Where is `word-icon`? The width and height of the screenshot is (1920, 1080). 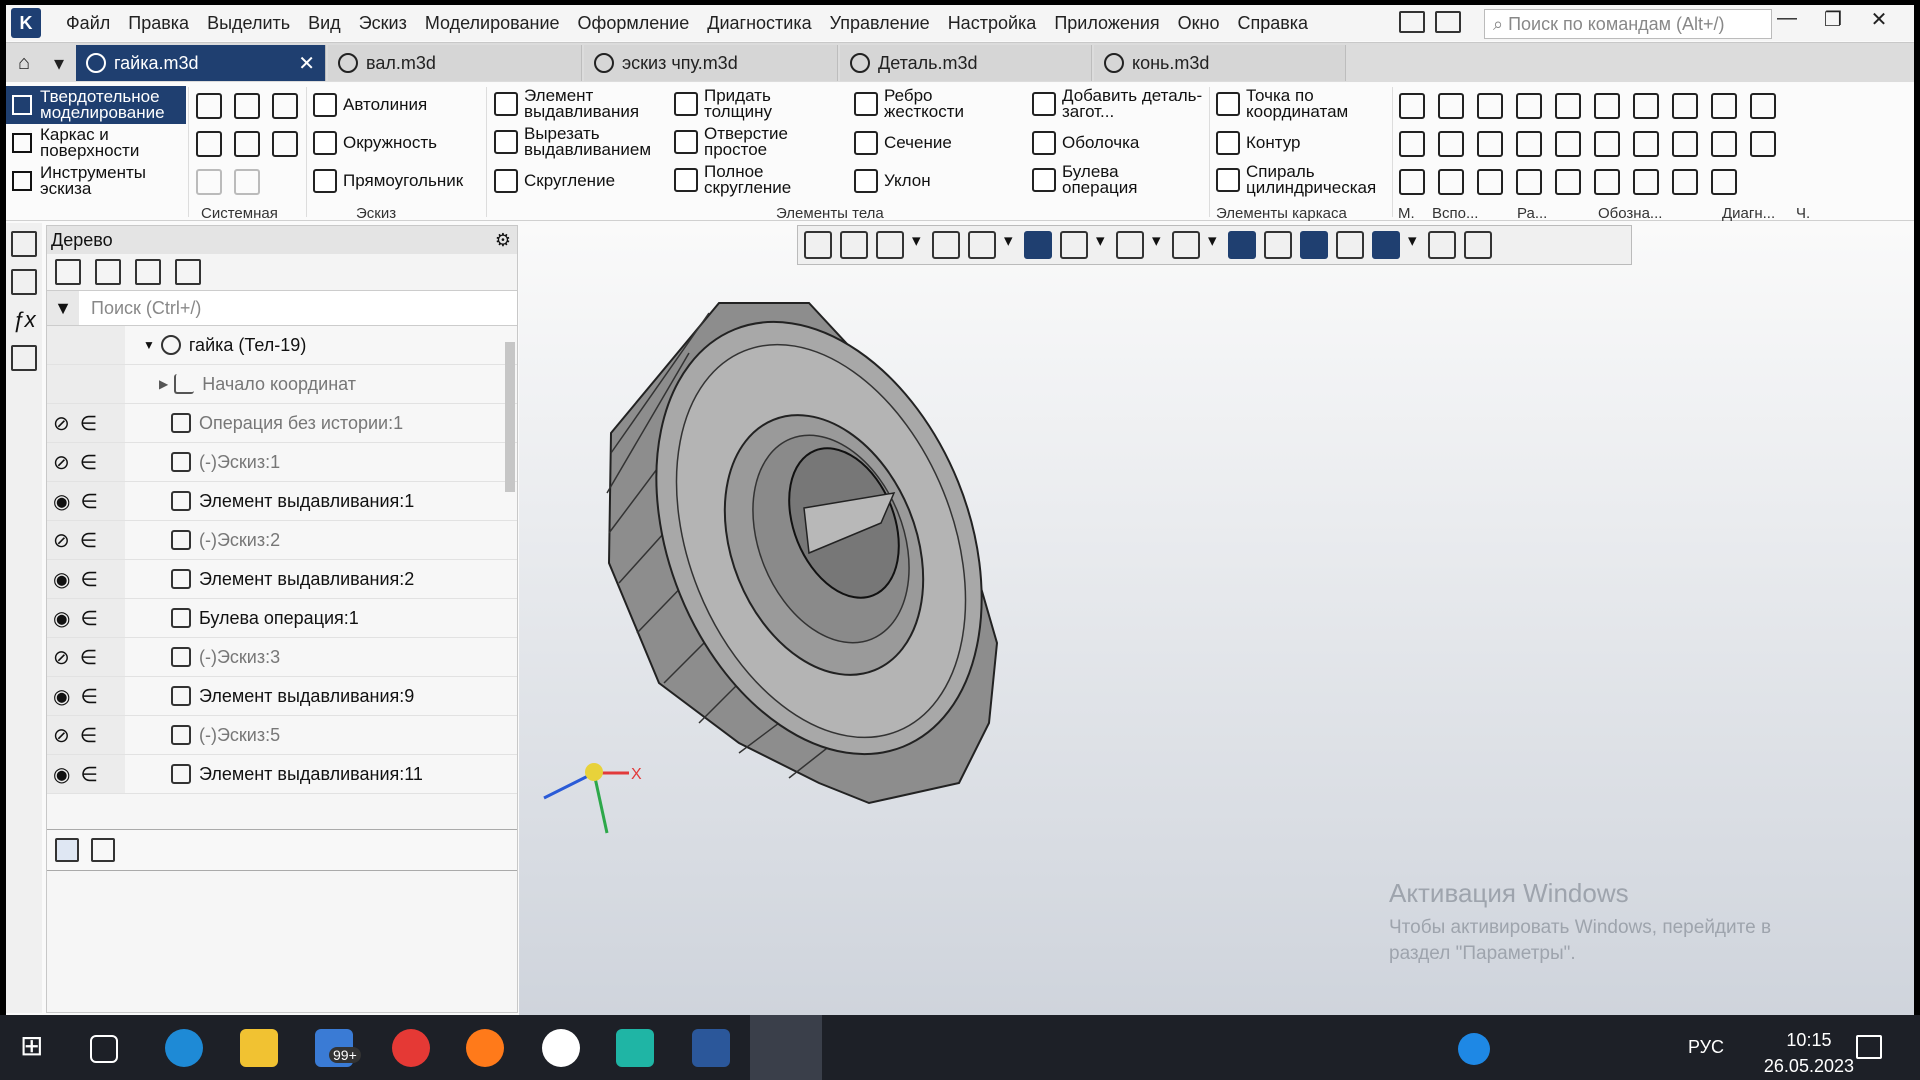
word-icon is located at coordinates (711, 1048).